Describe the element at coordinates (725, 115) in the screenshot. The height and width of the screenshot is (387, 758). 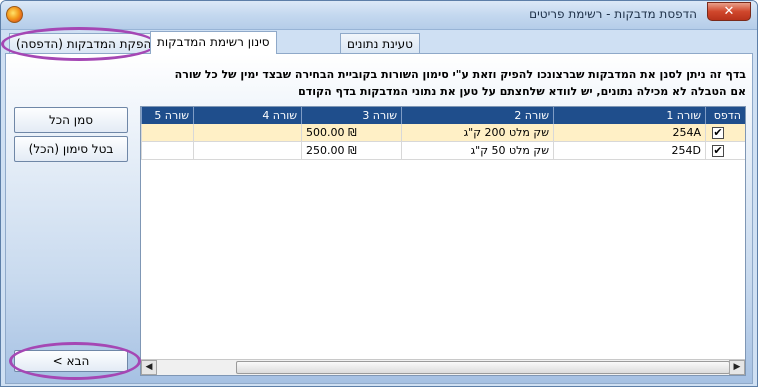
I see `column-header-print: הדפס` at that location.